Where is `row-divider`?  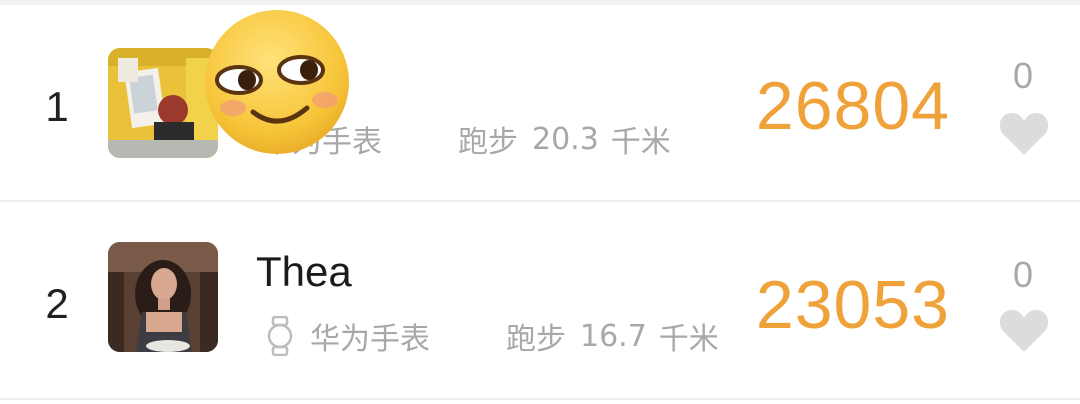
row-divider is located at coordinates (540, 399).